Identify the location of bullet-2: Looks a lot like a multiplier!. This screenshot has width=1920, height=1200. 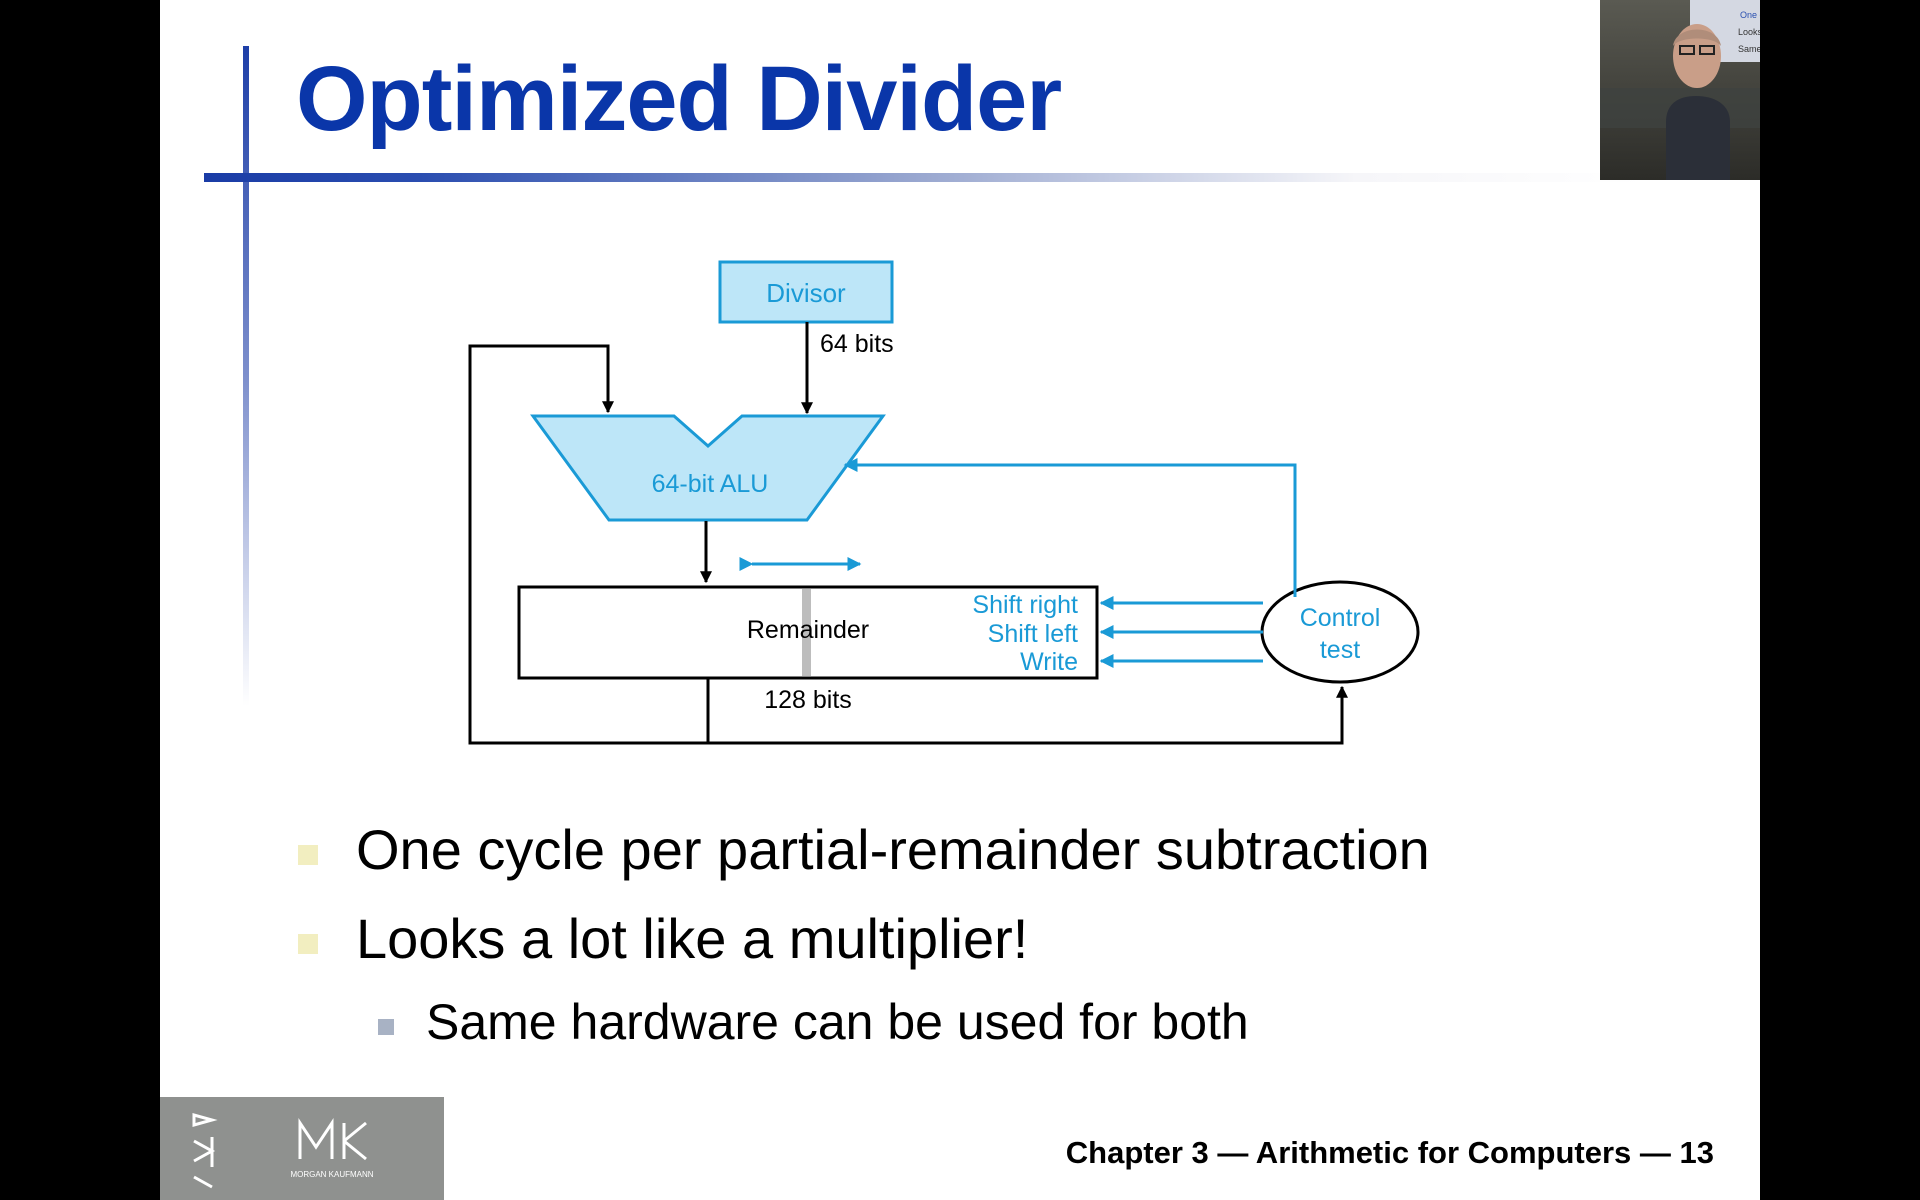
(692, 938).